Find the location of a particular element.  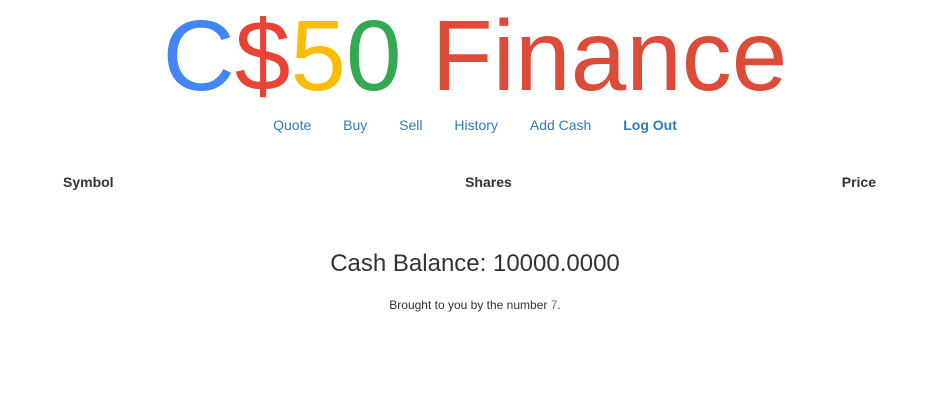

nav-logout-link: Log Out is located at coordinates (650, 125).